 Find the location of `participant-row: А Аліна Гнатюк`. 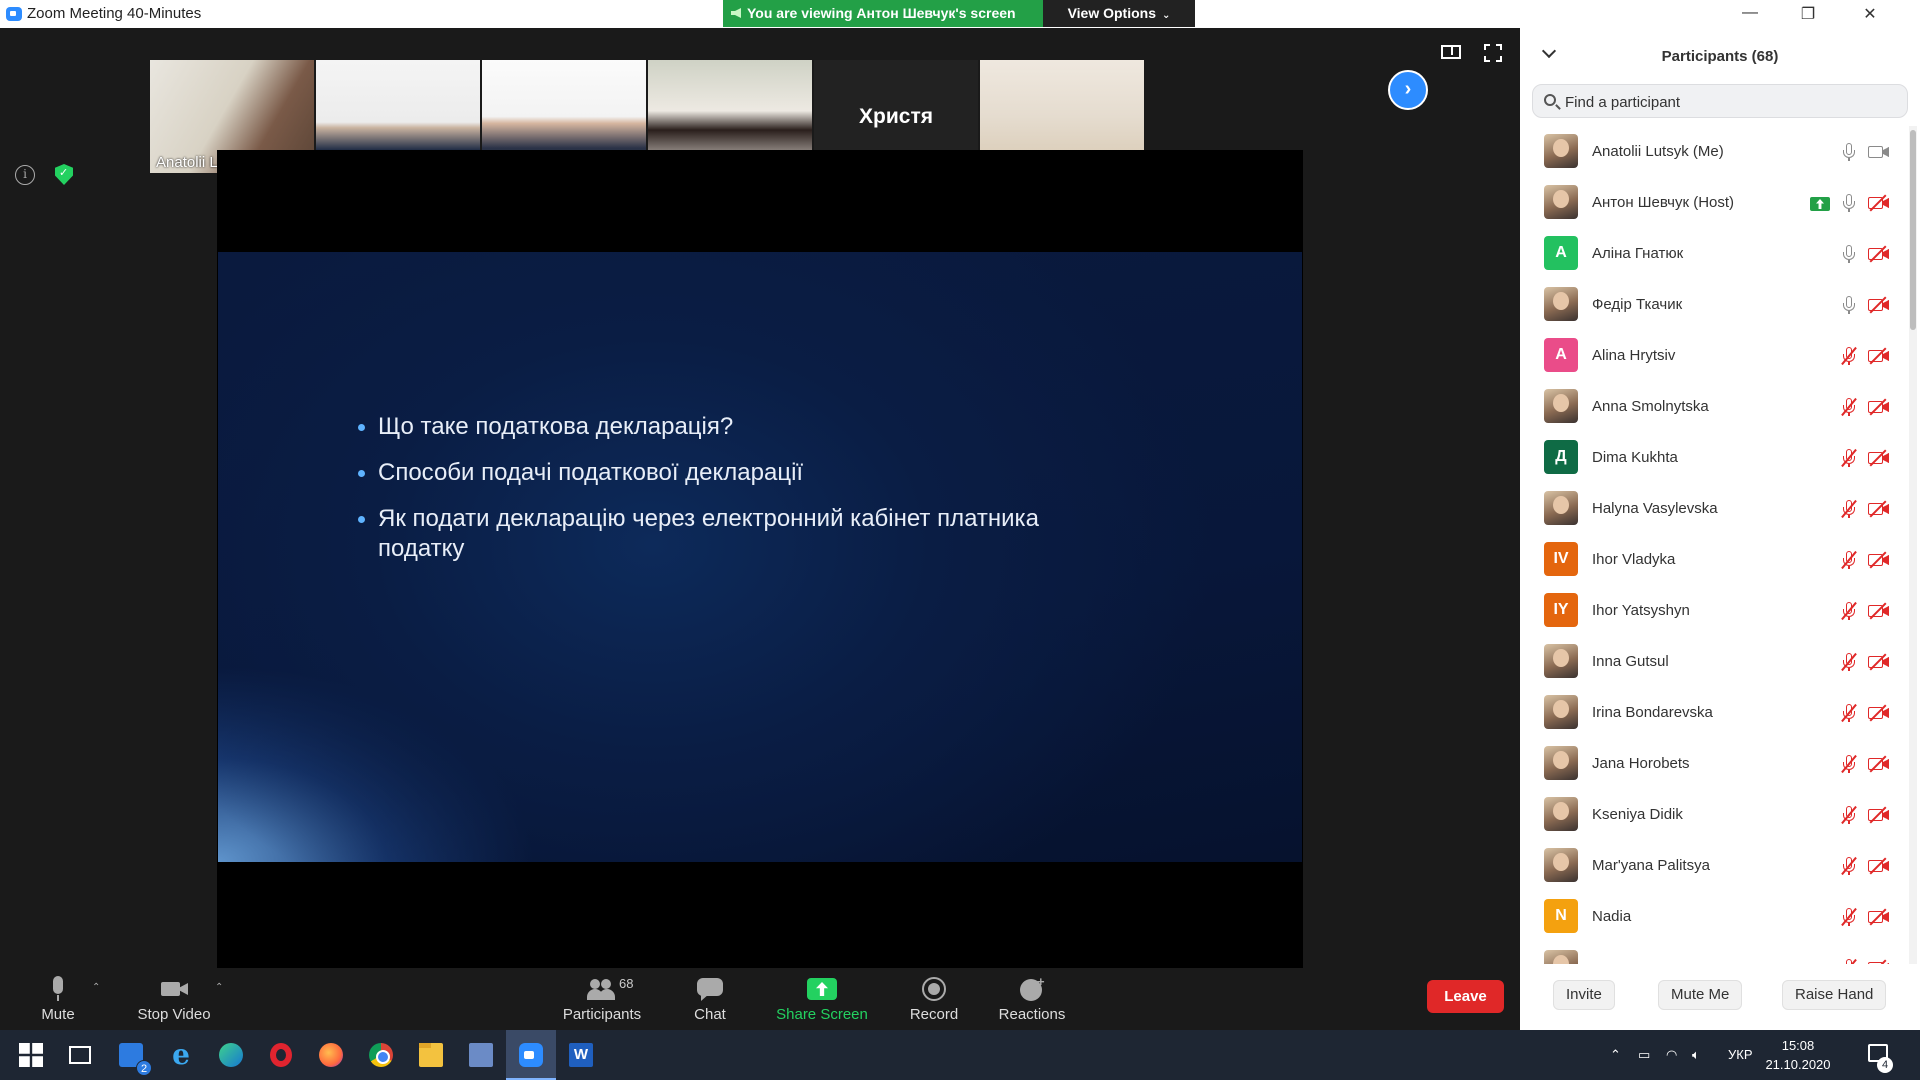

participant-row: А Аліна Гнатюк is located at coordinates (1714, 253).